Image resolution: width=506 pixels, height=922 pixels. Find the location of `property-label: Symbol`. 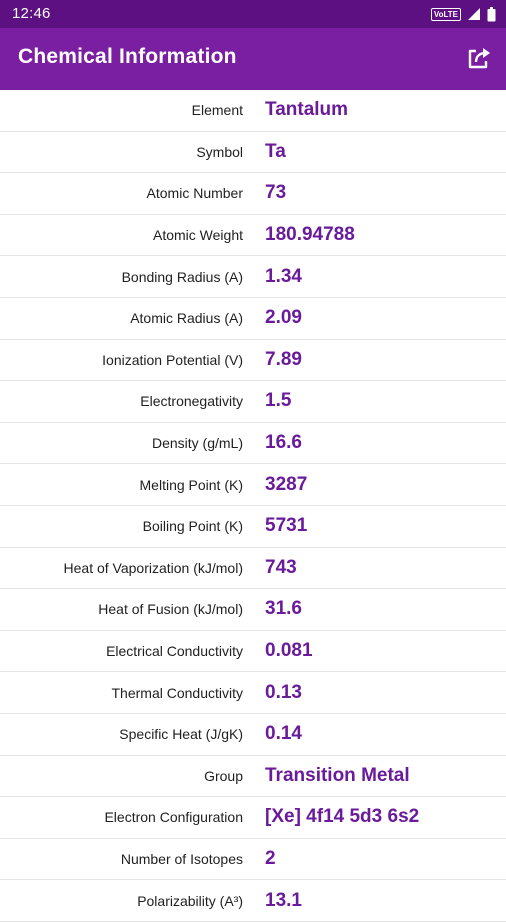

property-label: Symbol is located at coordinates (219, 151).